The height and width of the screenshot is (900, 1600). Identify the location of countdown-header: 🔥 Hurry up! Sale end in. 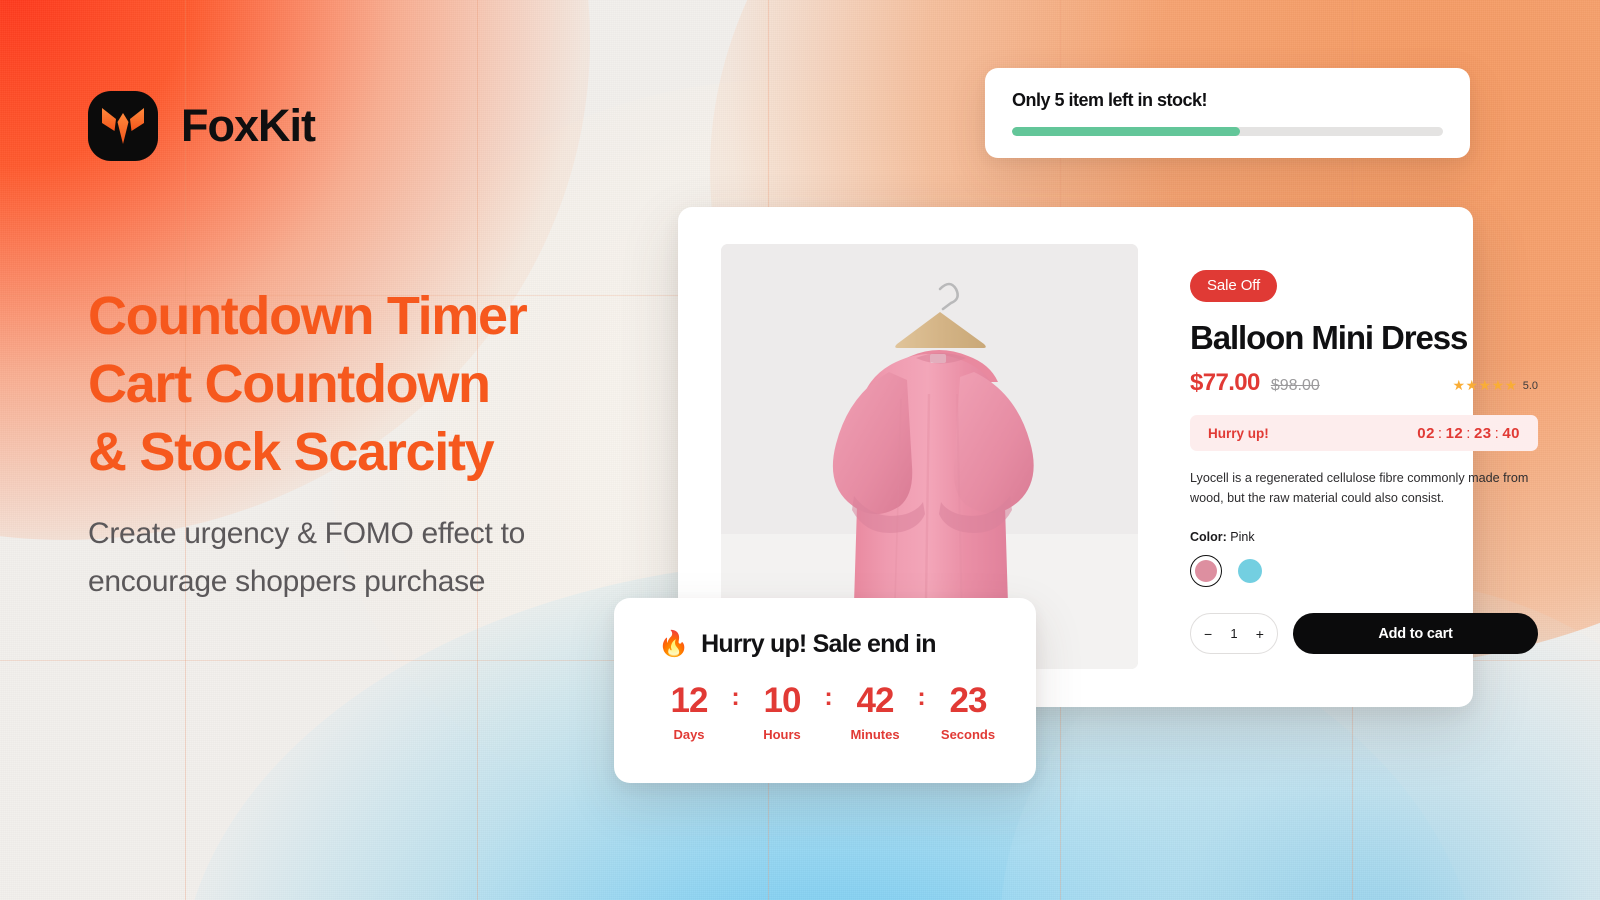
(847, 644).